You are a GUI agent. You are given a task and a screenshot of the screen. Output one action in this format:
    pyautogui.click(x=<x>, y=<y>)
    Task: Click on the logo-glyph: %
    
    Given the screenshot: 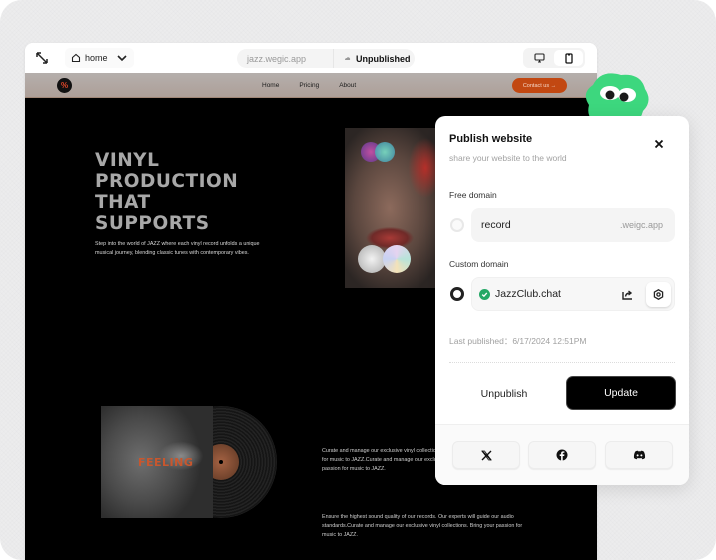 What is the action you would take?
    pyautogui.click(x=64, y=85)
    